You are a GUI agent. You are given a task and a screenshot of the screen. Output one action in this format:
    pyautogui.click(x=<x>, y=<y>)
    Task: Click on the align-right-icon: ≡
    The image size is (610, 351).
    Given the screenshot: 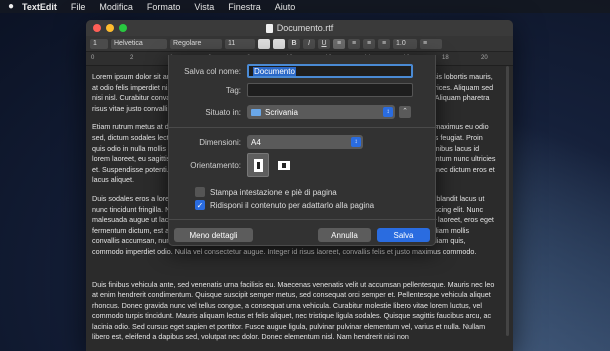 What is the action you would take?
    pyautogui.click(x=369, y=43)
    